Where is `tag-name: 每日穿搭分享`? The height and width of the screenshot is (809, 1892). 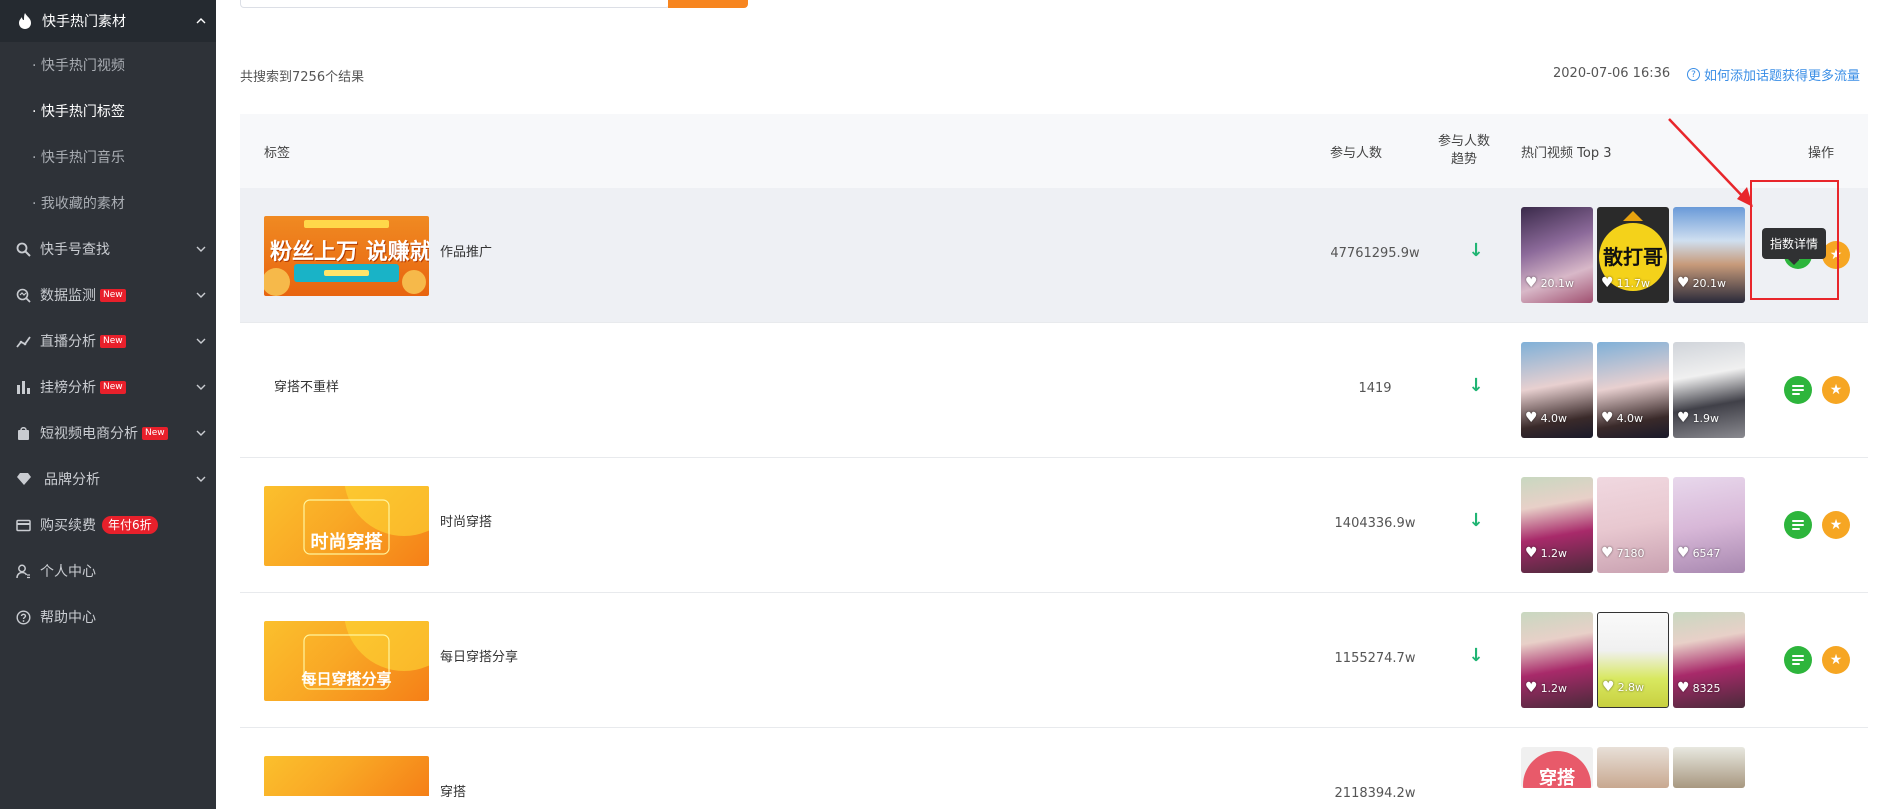 tag-name: 每日穿搭分享 is located at coordinates (479, 655).